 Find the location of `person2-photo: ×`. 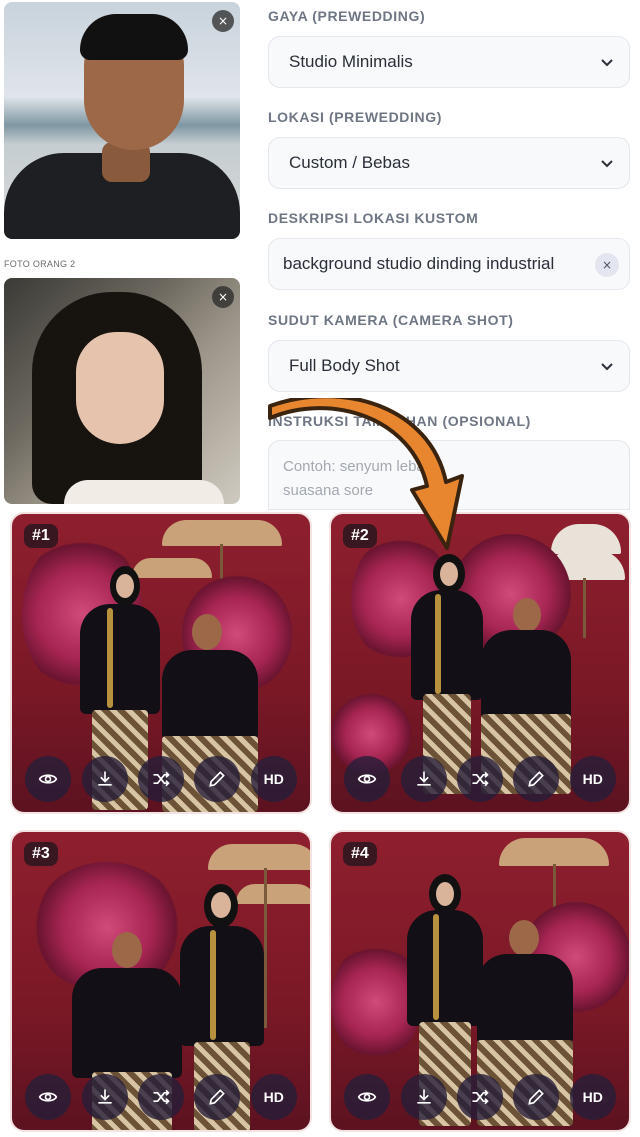

person2-photo: × is located at coordinates (122, 391).